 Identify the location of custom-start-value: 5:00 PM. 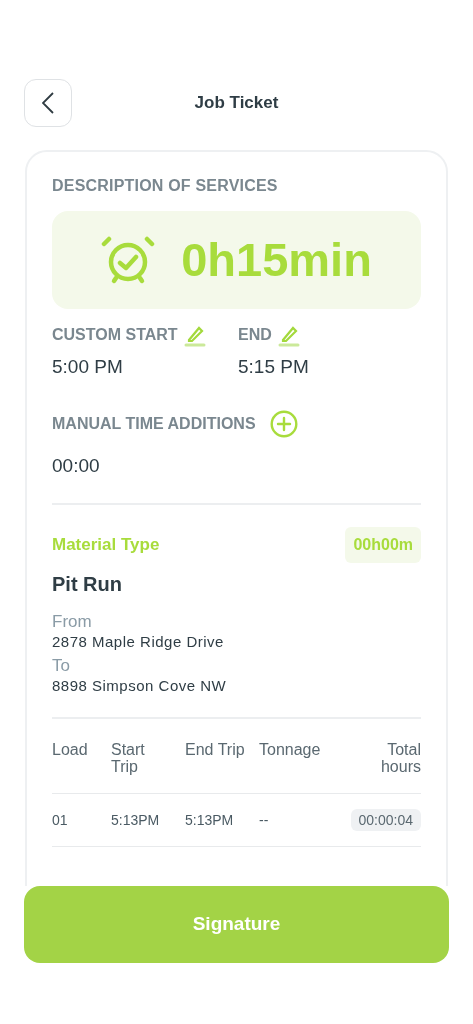
(88, 367).